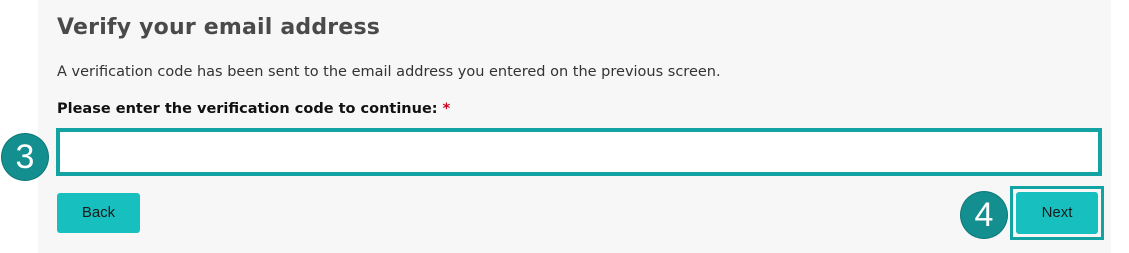  Describe the element at coordinates (98, 213) in the screenshot. I see `back-button: Back` at that location.